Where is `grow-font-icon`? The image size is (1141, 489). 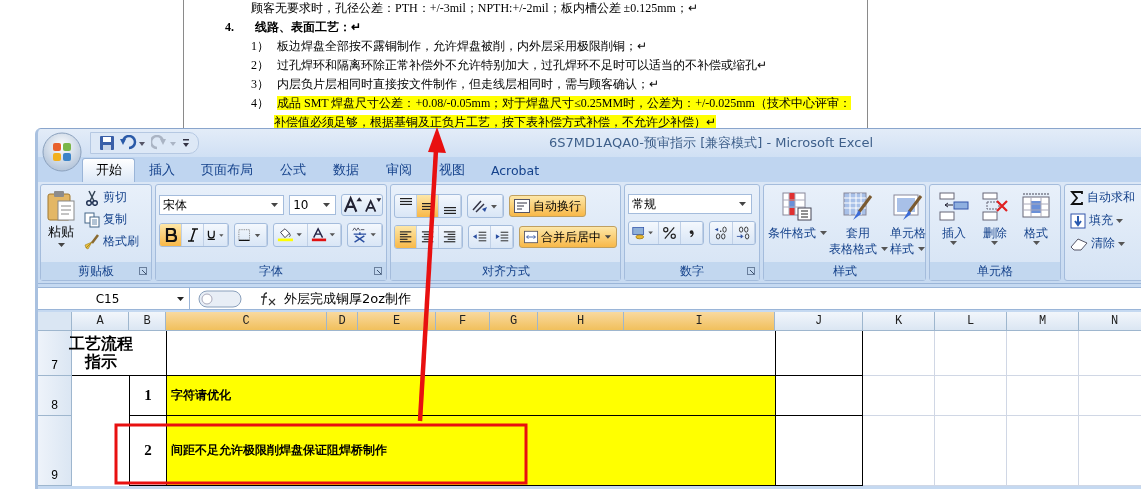 grow-font-icon is located at coordinates (352, 205).